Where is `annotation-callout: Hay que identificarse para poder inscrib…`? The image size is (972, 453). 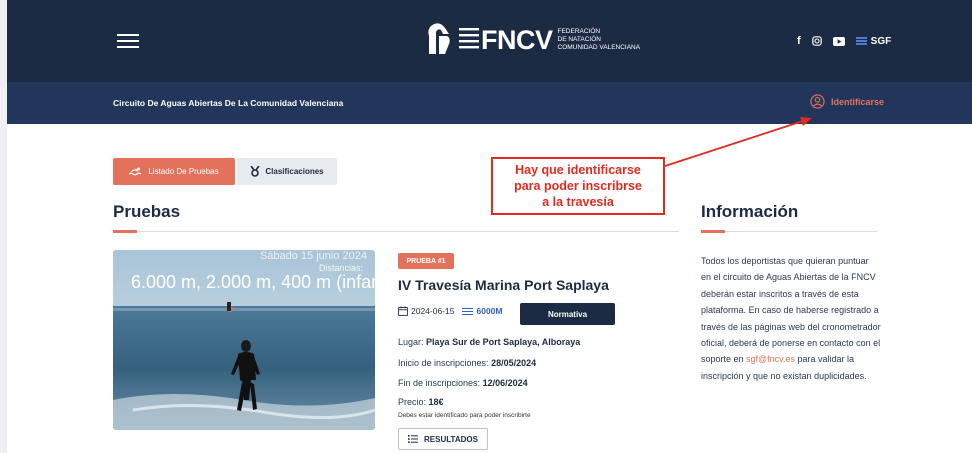 annotation-callout: Hay que identificarse para poder inscrib… is located at coordinates (578, 186).